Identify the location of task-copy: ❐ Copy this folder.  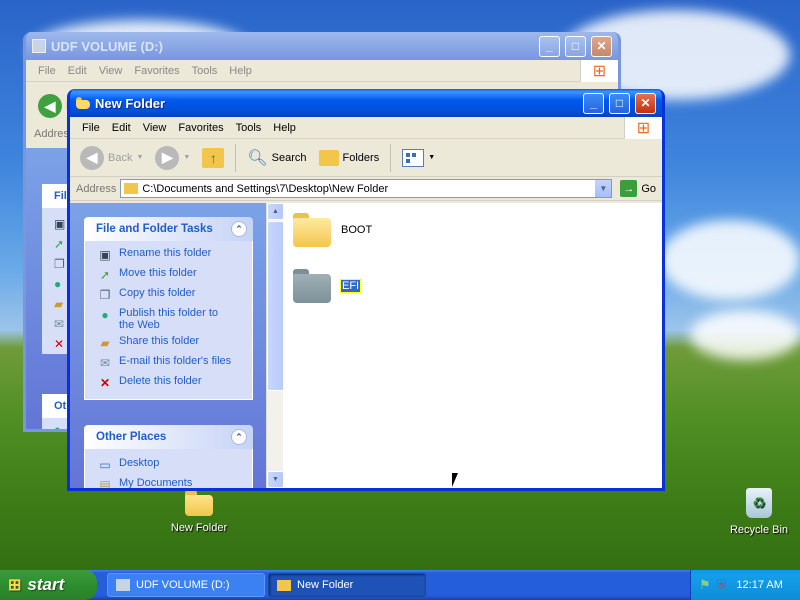
(174, 295).